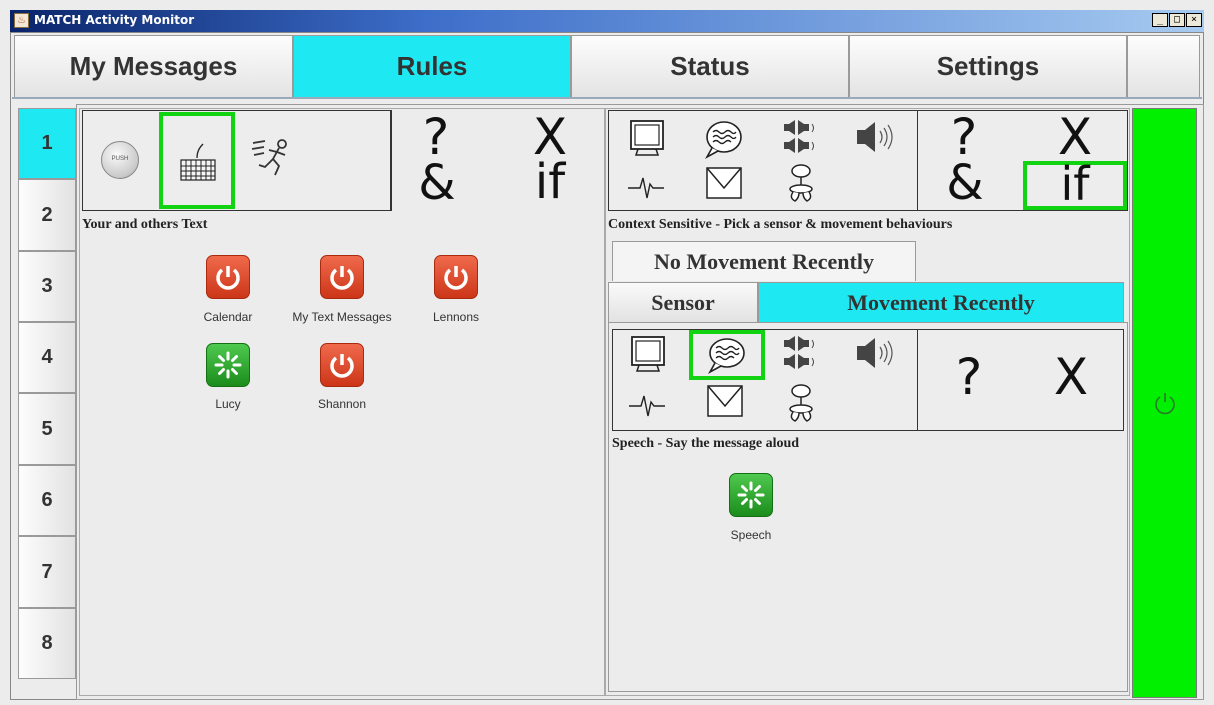 Image resolution: width=1214 pixels, height=705 pixels. Describe the element at coordinates (342, 317) in the screenshot. I see `app-my-text-messages-label: My Text Messages` at that location.